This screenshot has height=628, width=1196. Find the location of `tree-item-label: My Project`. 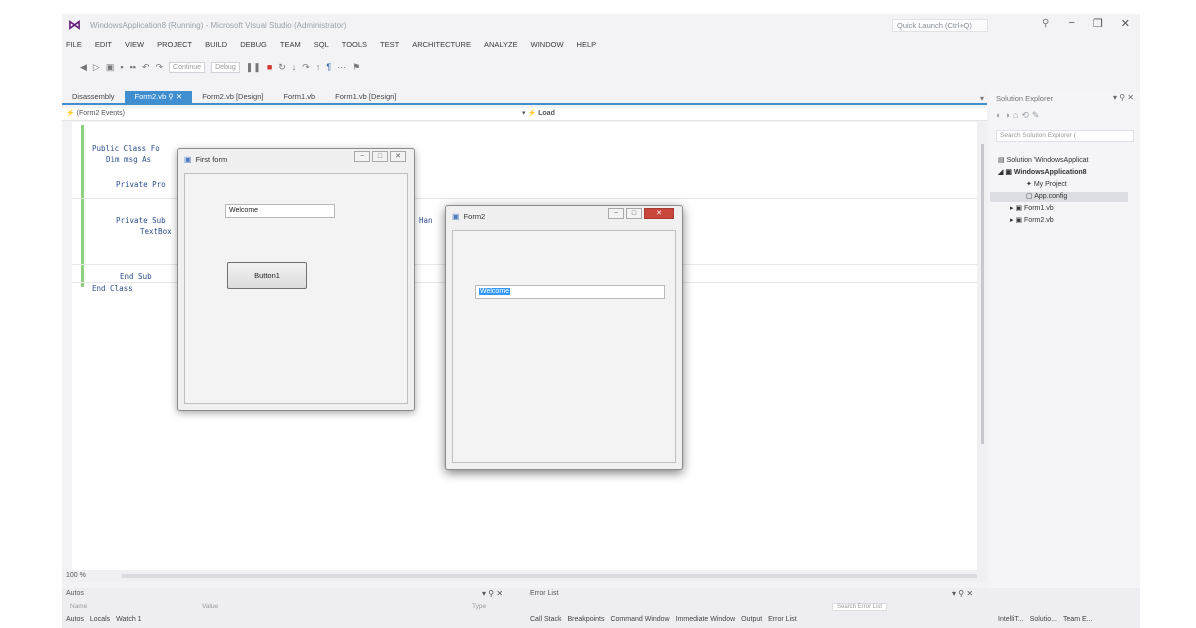

tree-item-label: My Project is located at coordinates (1050, 184).